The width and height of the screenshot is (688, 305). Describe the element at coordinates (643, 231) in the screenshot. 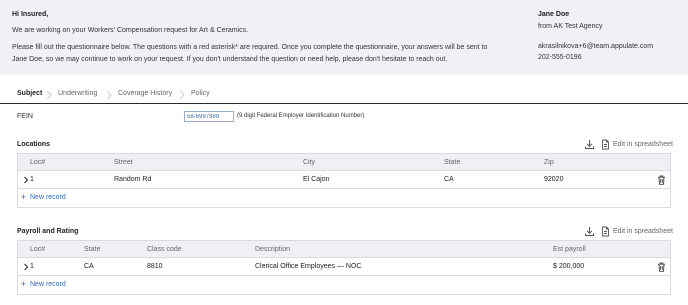

I see `payroll-edit-spreadsheet: Edit in spreadsheet` at that location.